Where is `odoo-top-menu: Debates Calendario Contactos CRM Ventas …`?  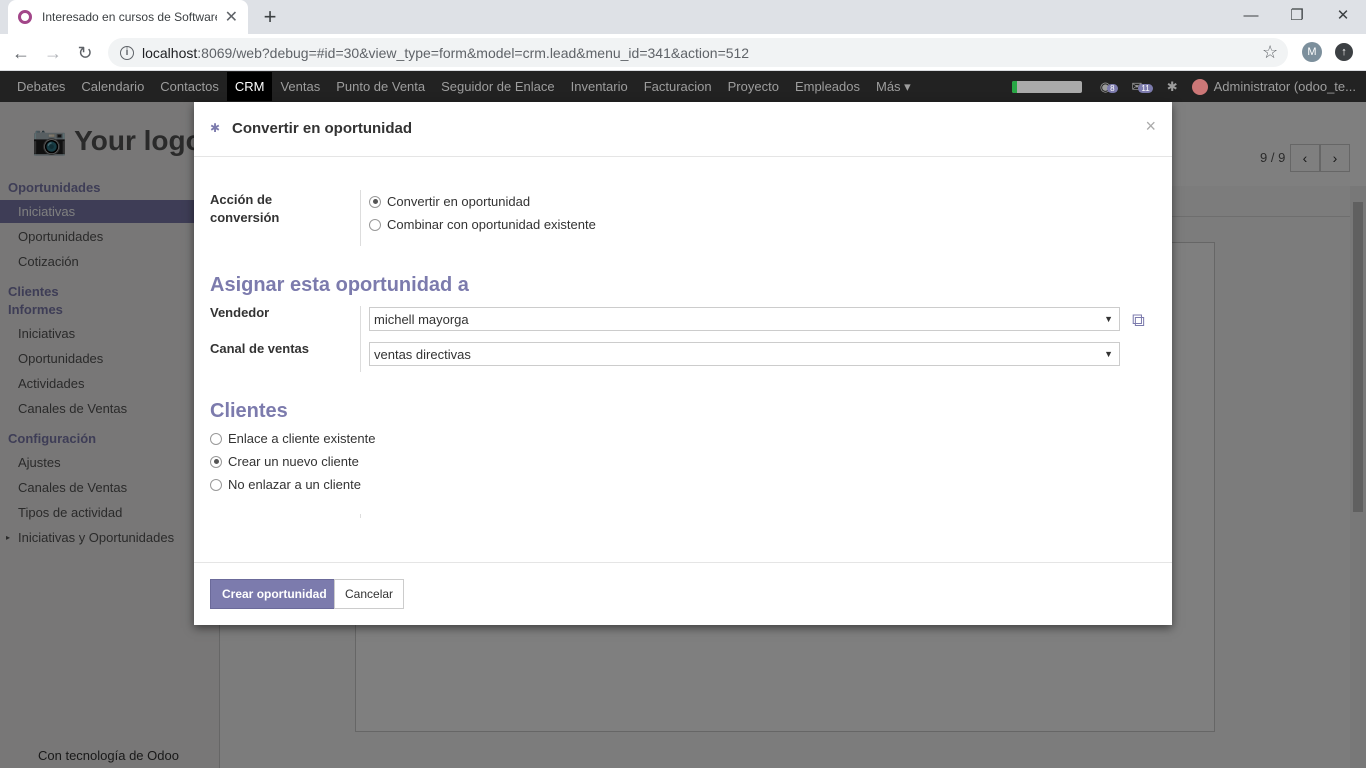
odoo-top-menu: Debates Calendario Contactos CRM Ventas … is located at coordinates (683, 86).